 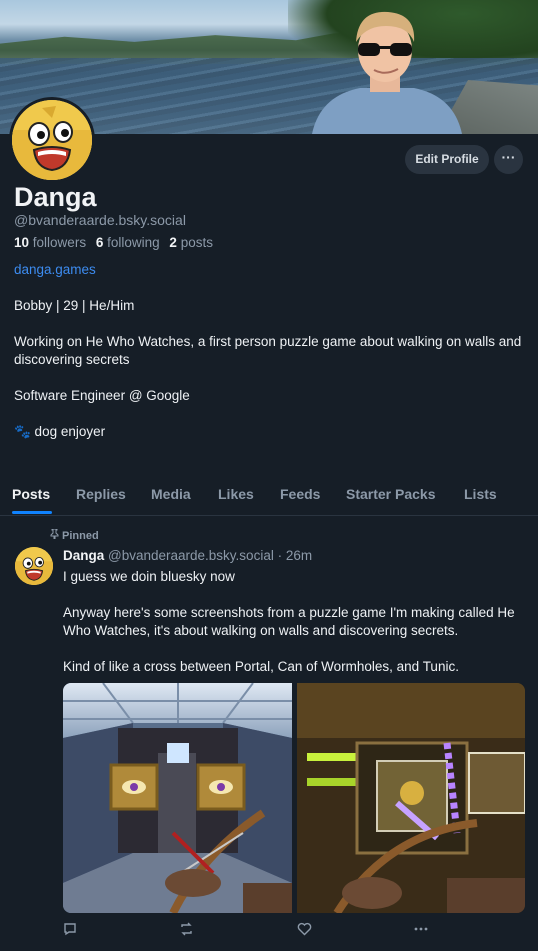 What do you see at coordinates (32, 512) in the screenshot?
I see `active-tab-indicator` at bounding box center [32, 512].